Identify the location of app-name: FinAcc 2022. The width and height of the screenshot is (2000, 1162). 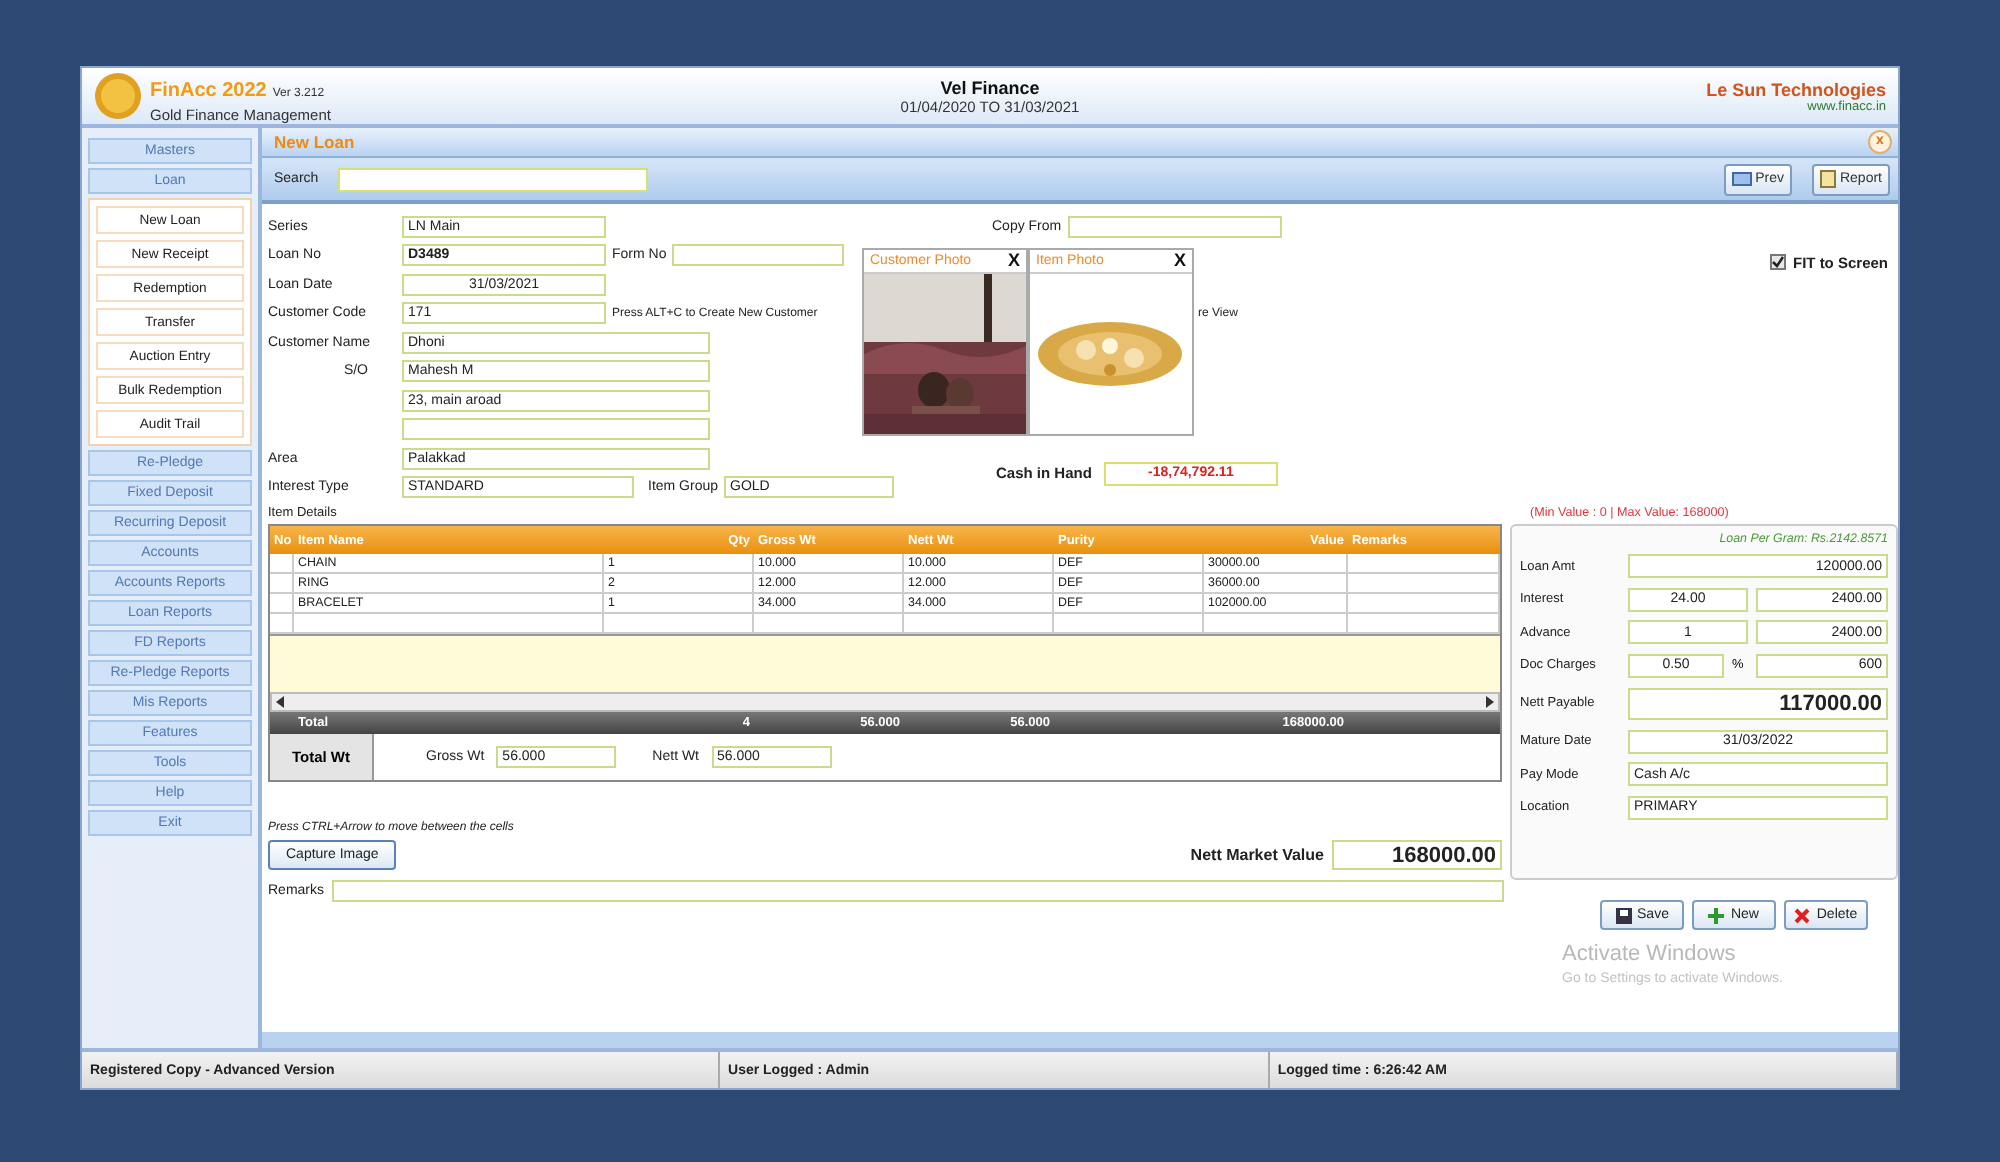
(208, 90).